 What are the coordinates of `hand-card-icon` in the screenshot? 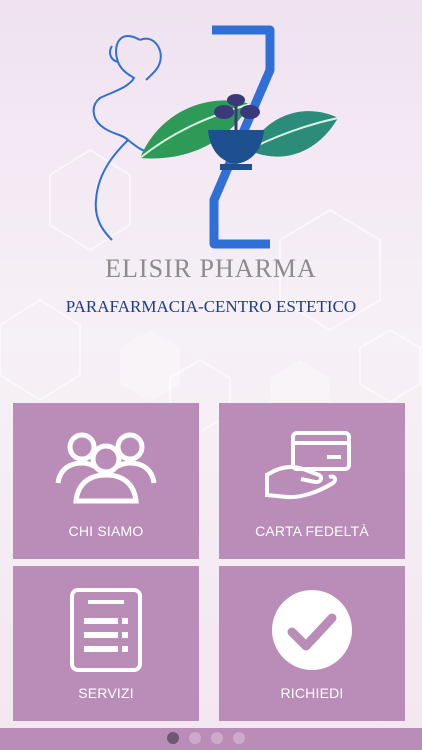 It's located at (308, 465).